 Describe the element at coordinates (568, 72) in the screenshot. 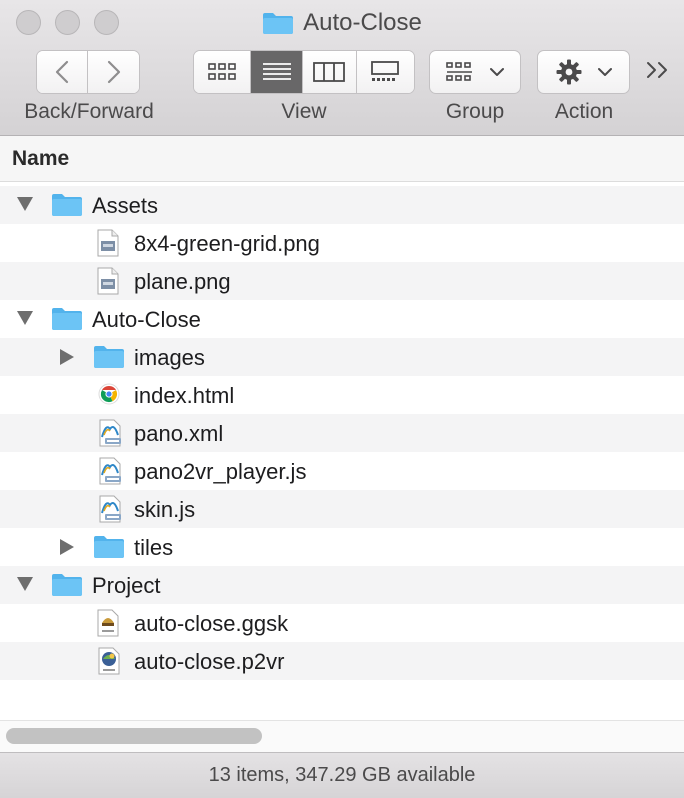

I see `gear-icon` at that location.